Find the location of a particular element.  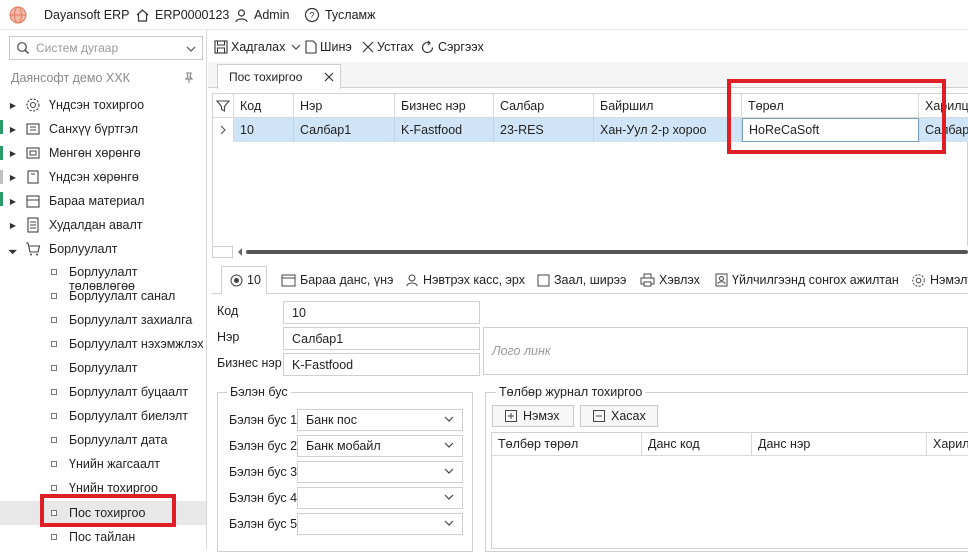

user-menu-button: Admin is located at coordinates (261, 15).